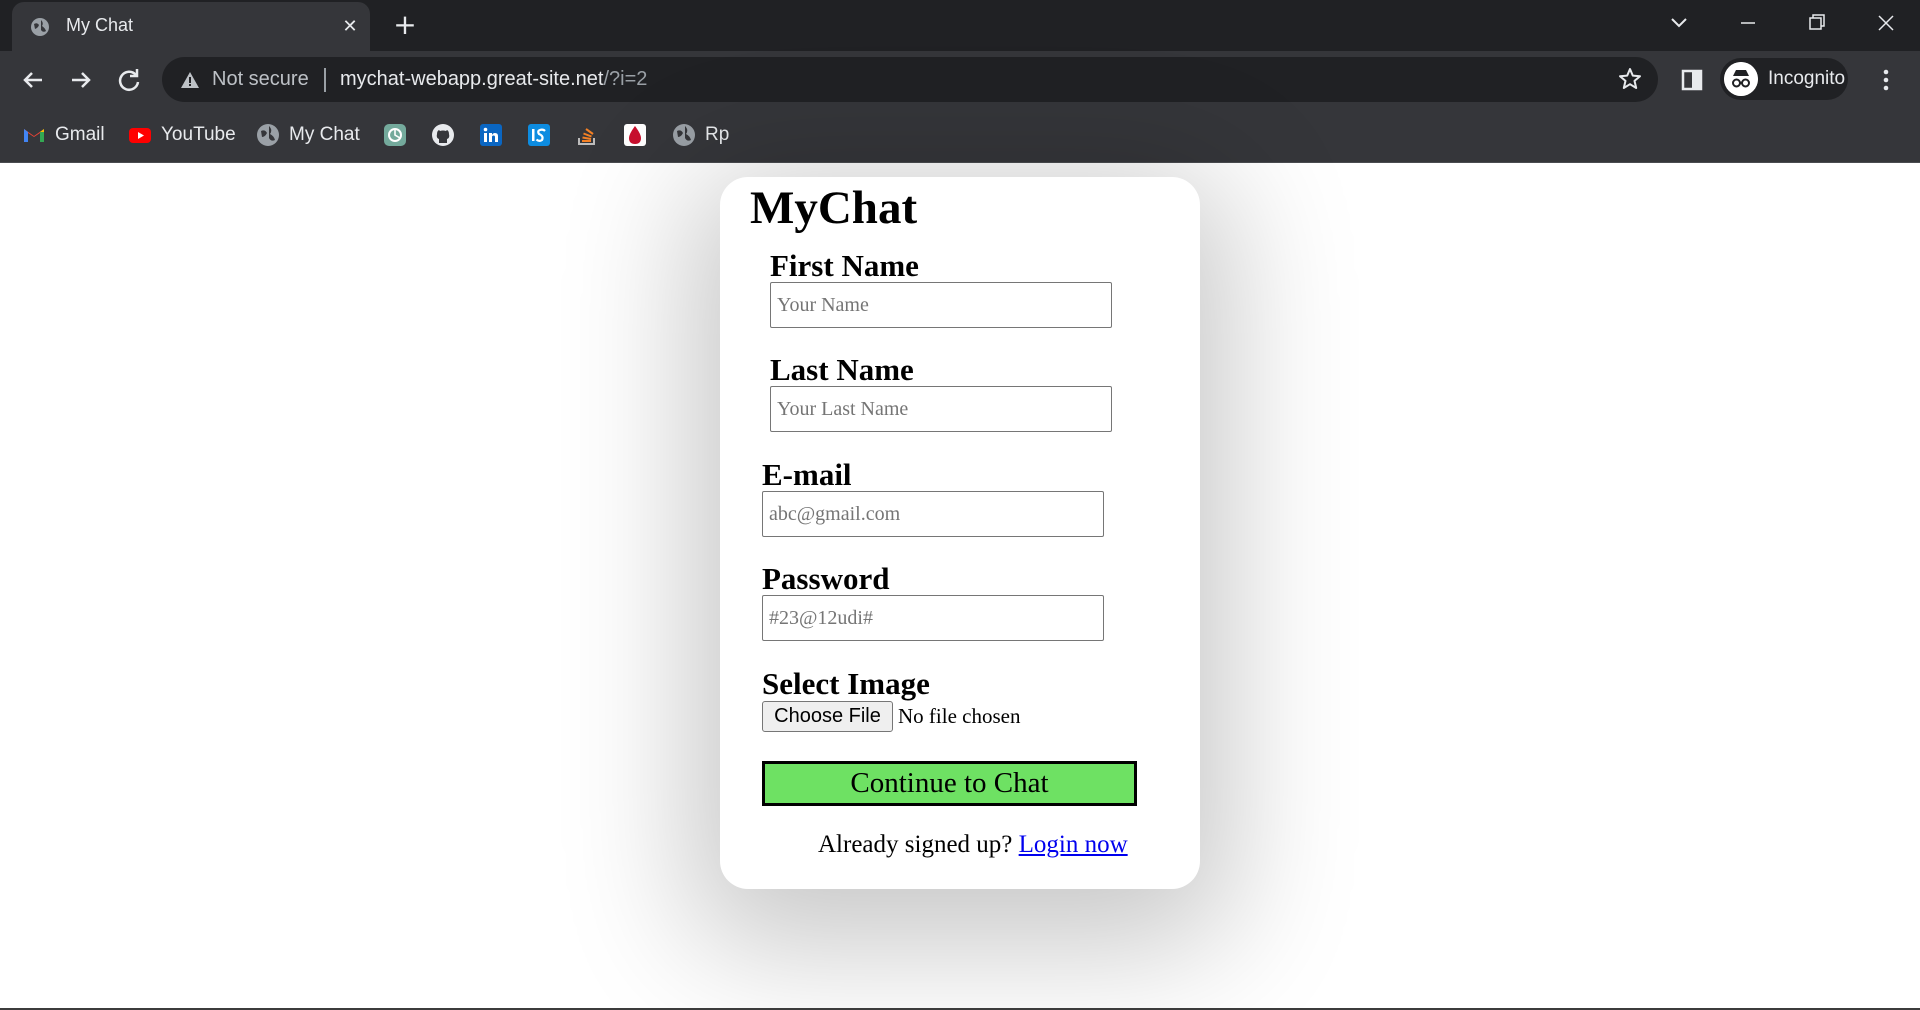 Image resolution: width=1920 pixels, height=1010 pixels. What do you see at coordinates (941, 409) in the screenshot?
I see `last-name-input` at bounding box center [941, 409].